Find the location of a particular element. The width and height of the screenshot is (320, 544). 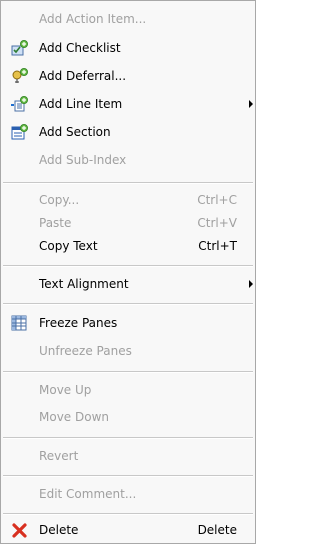

freeze-panes-icon is located at coordinates (20, 323).